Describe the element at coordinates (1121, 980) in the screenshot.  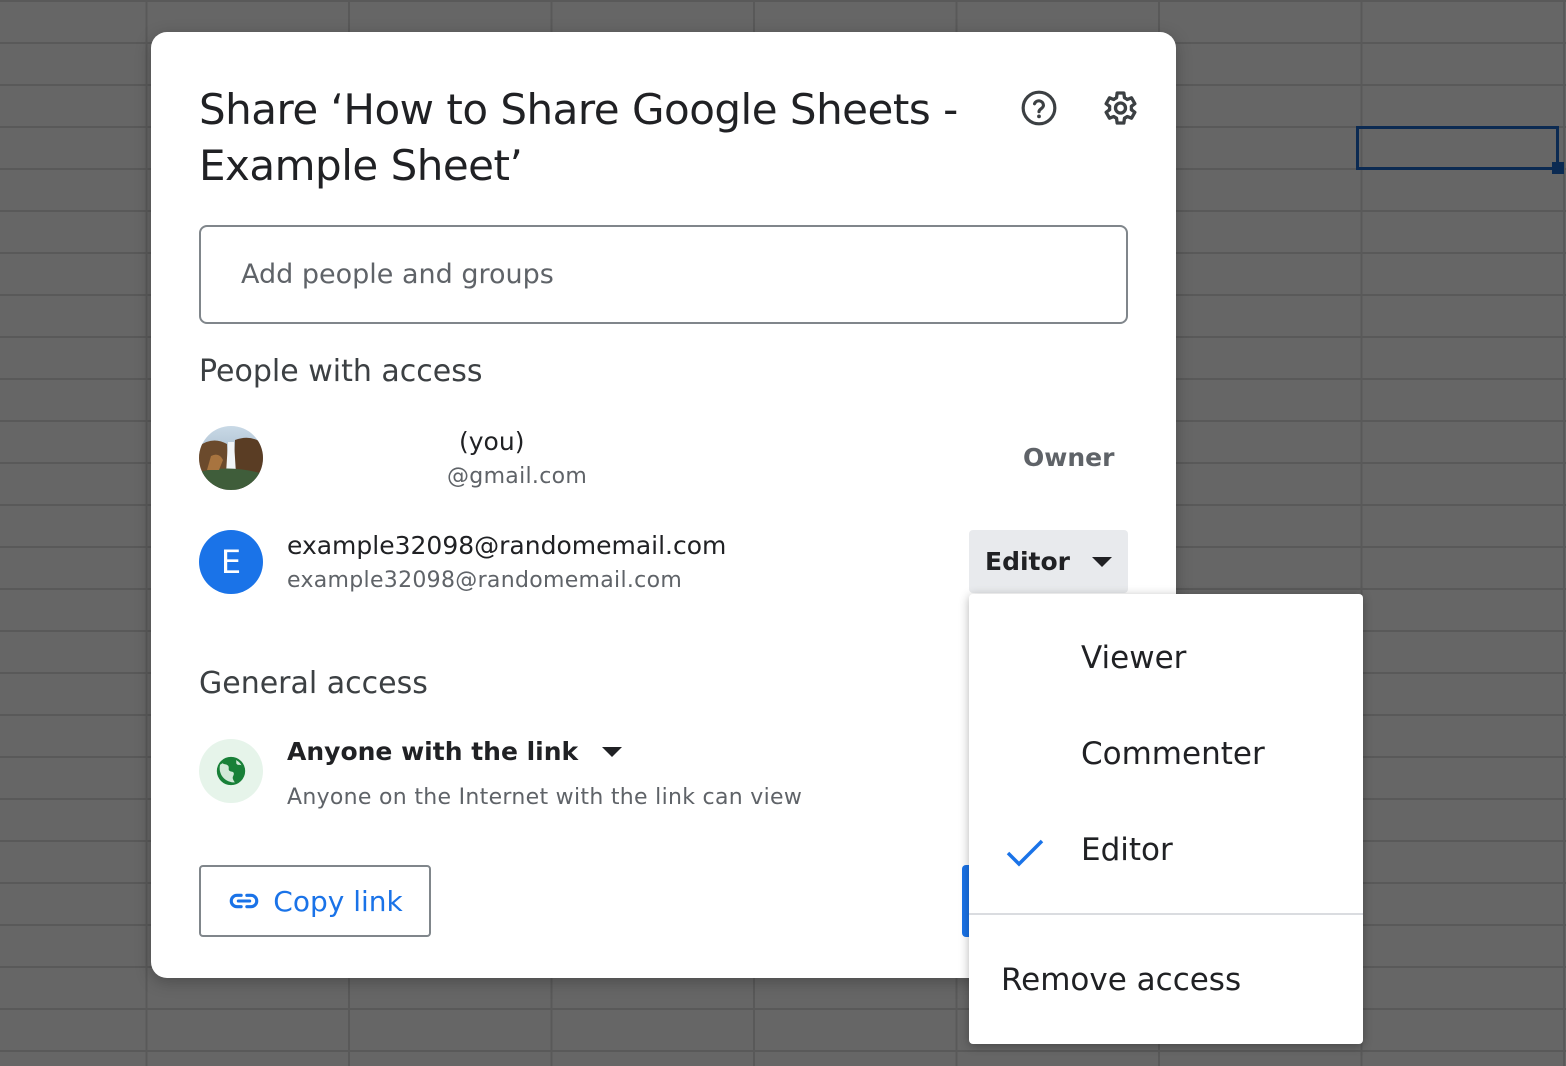
I see `remove-access-label: Remove access` at that location.